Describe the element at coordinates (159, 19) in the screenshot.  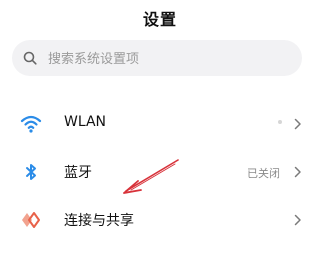
I see `page-title: 设置` at that location.